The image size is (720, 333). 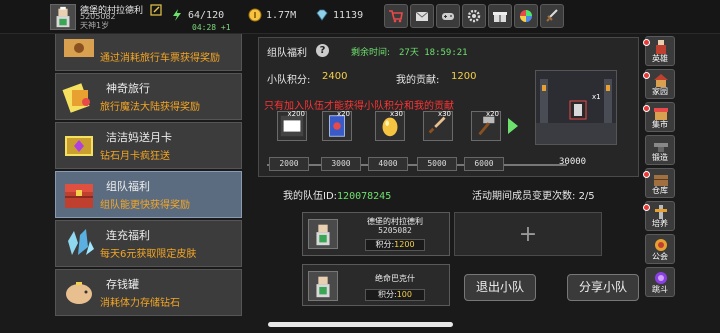 I want to click on remaining-time-value: 27天 18:59:21, so click(x=433, y=53).